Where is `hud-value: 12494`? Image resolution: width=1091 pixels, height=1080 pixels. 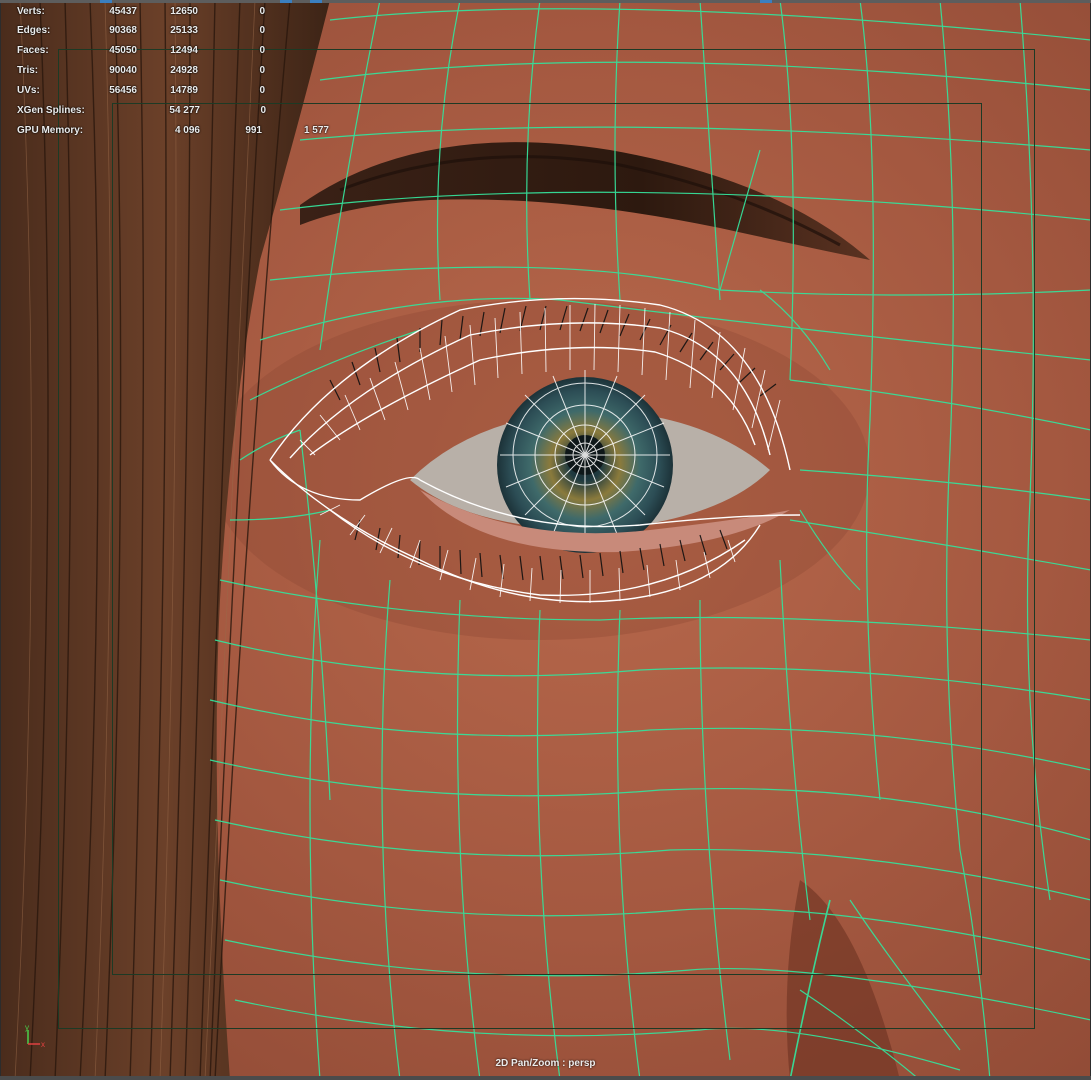 hud-value: 12494 is located at coordinates (184, 50).